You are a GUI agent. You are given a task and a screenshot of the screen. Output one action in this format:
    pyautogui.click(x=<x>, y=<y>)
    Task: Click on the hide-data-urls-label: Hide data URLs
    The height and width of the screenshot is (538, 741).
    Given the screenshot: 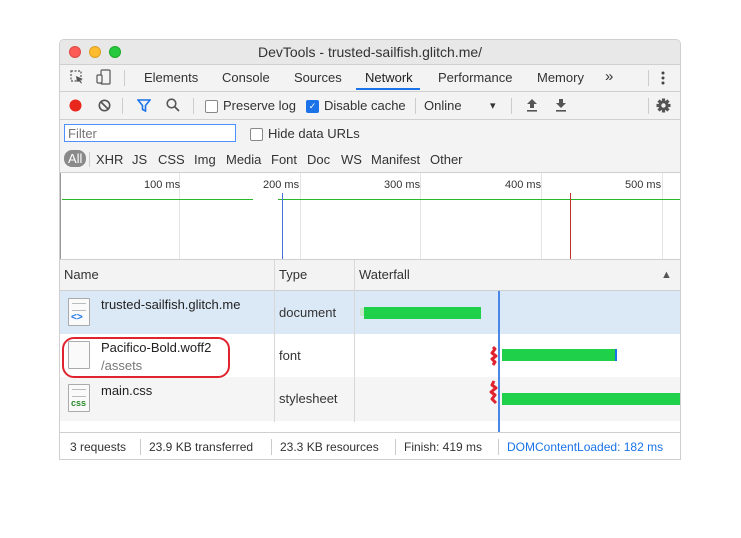 What is the action you would take?
    pyautogui.click(x=314, y=133)
    